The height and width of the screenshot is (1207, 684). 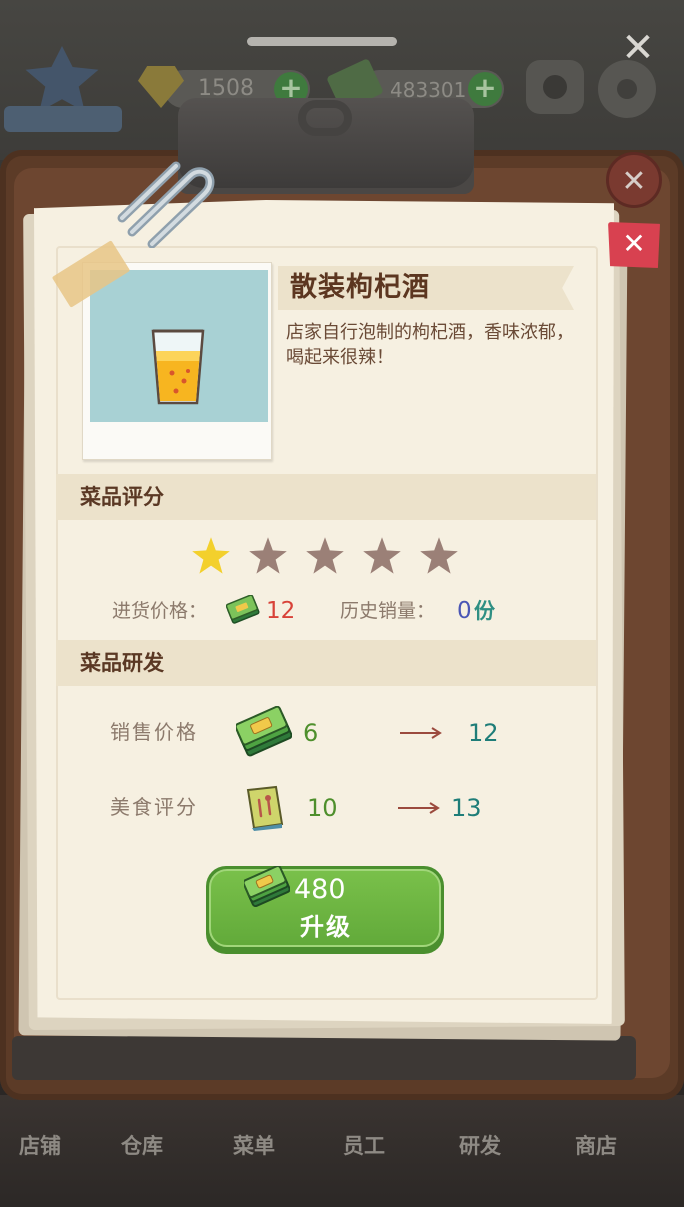 What do you see at coordinates (464, 611) in the screenshot?
I see `sales-history-value: 0` at bounding box center [464, 611].